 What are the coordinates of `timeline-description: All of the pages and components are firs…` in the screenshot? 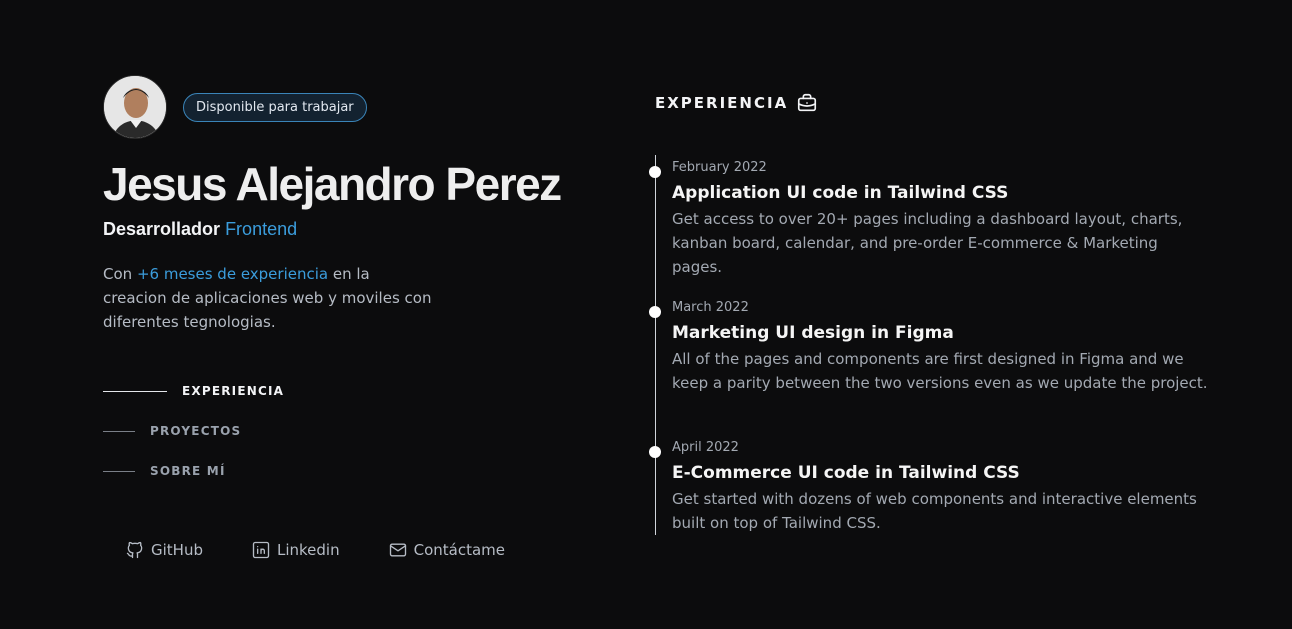 It's located at (940, 371).